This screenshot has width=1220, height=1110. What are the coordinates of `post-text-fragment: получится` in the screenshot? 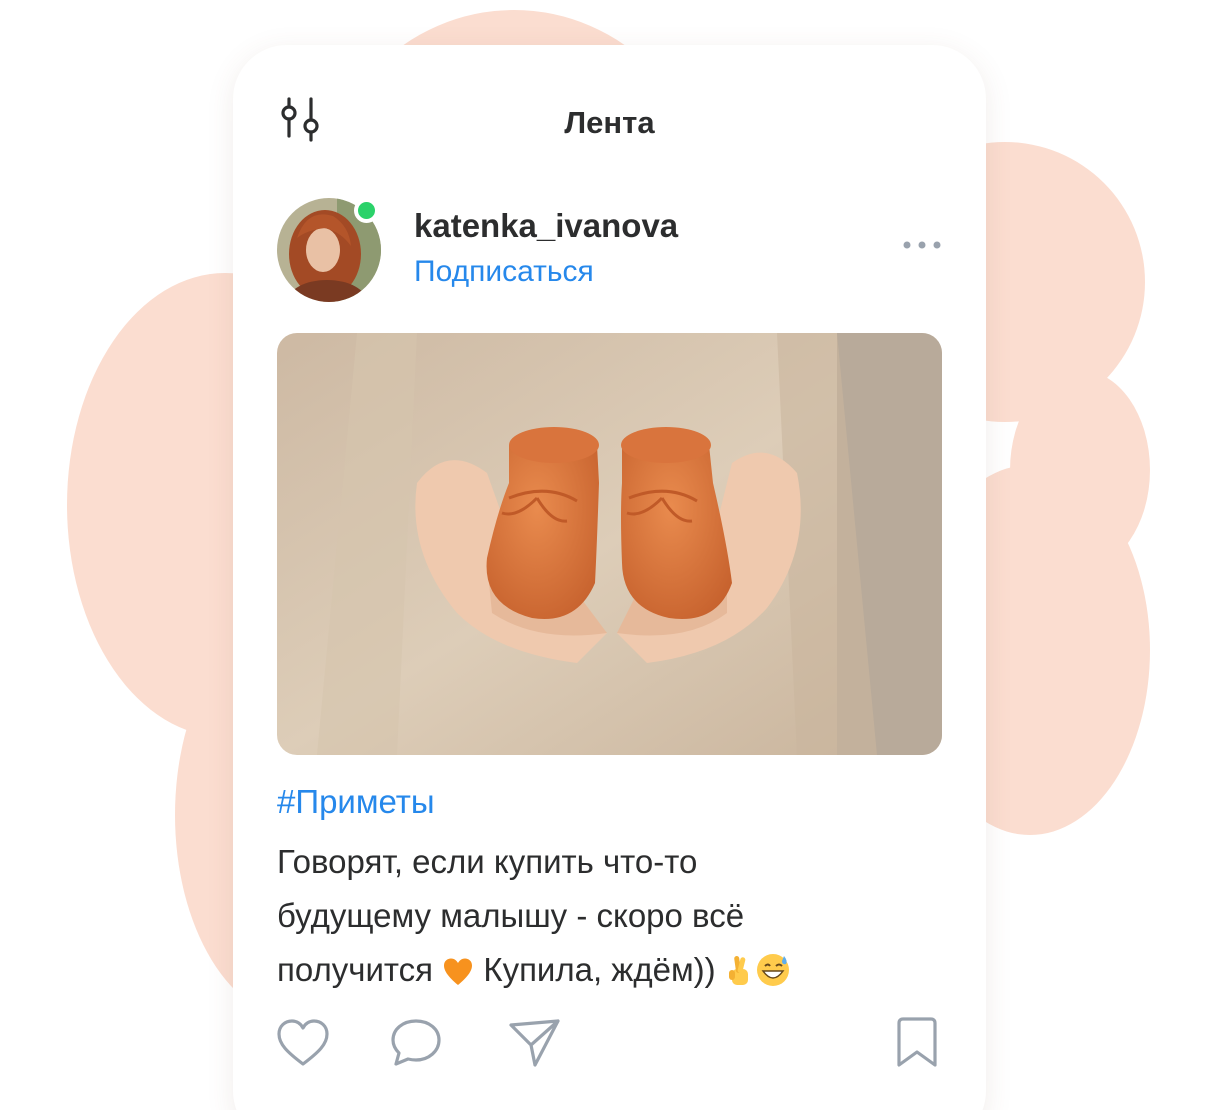 It's located at (360, 969).